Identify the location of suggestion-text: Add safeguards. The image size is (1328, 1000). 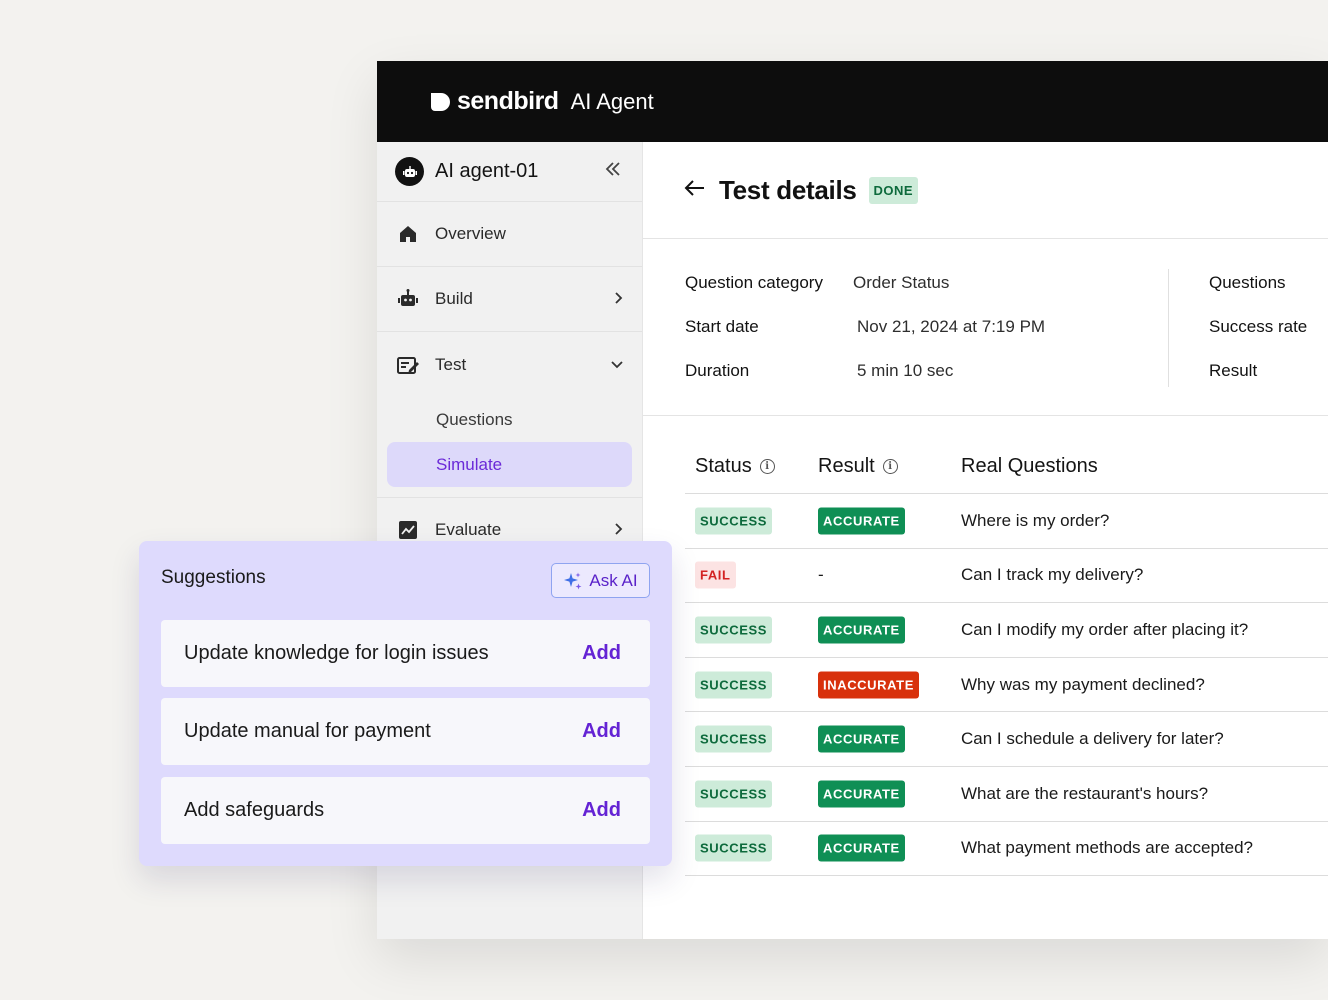
(254, 810).